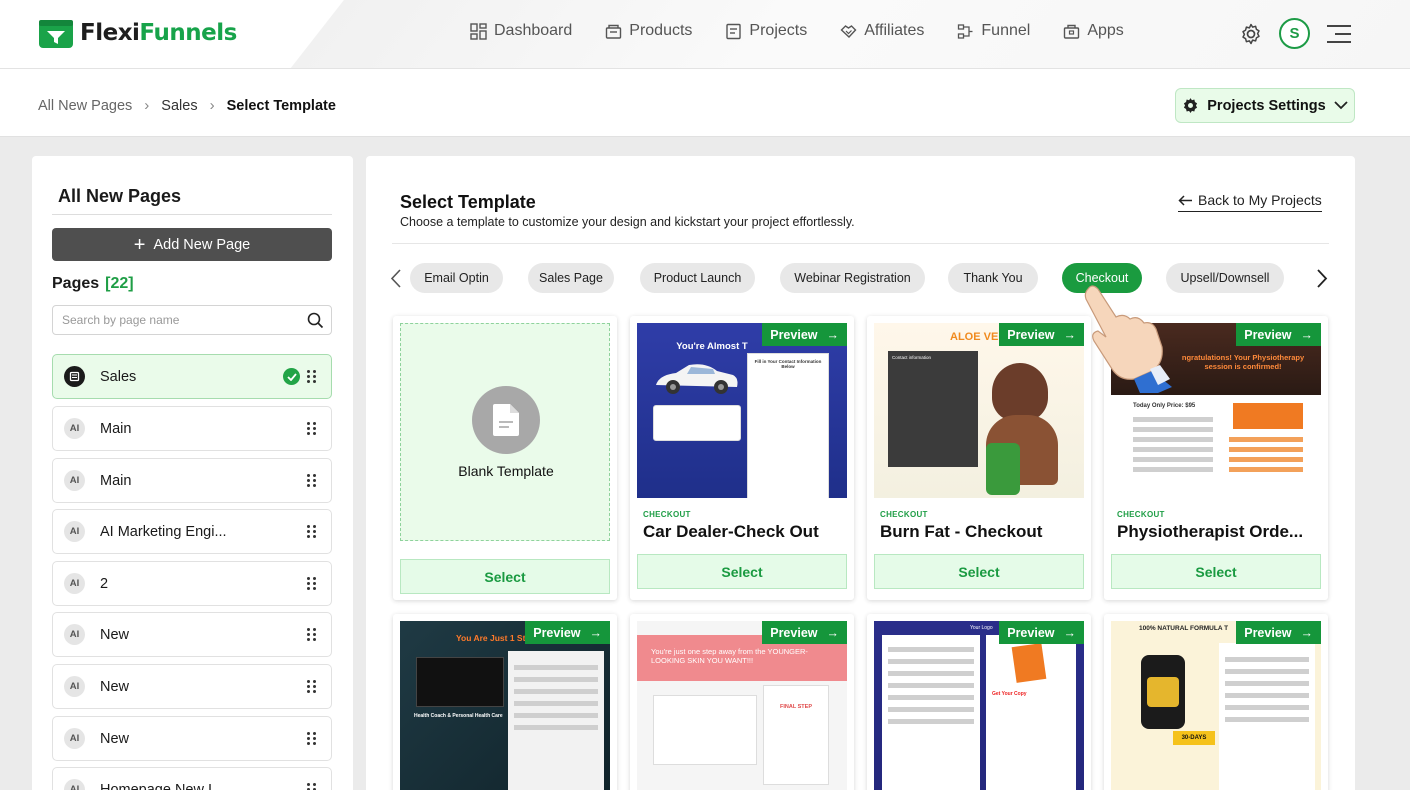  What do you see at coordinates (396, 278) in the screenshot?
I see `chevron-left-icon` at bounding box center [396, 278].